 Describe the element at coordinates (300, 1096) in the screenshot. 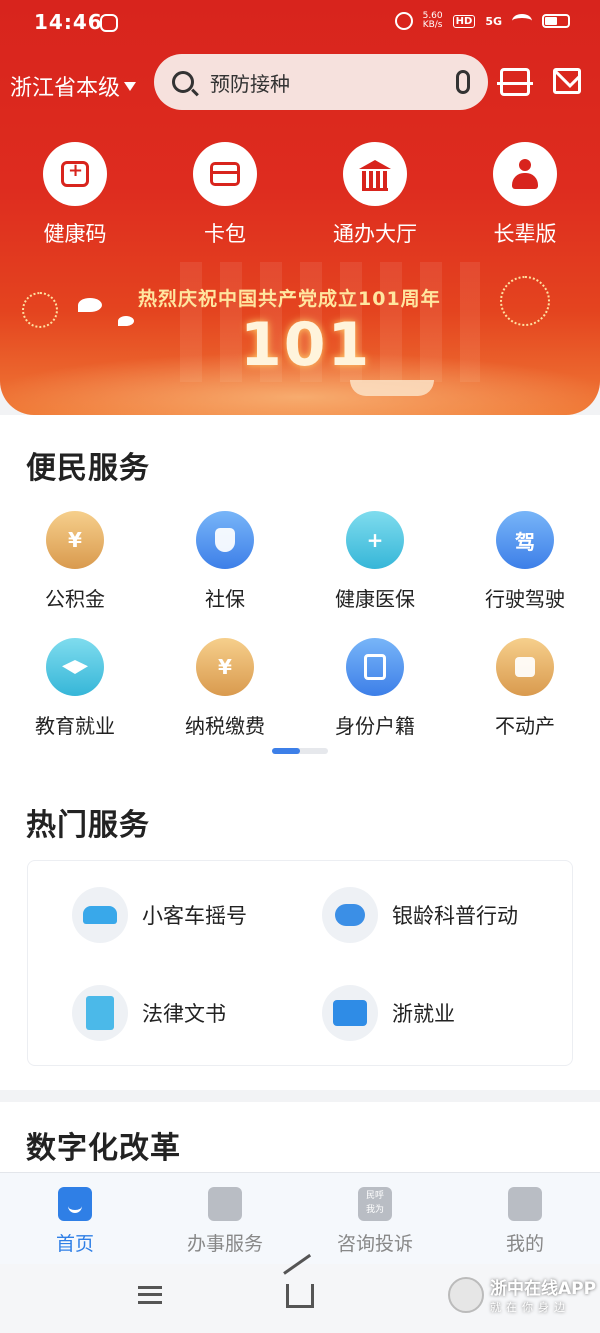

I see `section-divider` at that location.